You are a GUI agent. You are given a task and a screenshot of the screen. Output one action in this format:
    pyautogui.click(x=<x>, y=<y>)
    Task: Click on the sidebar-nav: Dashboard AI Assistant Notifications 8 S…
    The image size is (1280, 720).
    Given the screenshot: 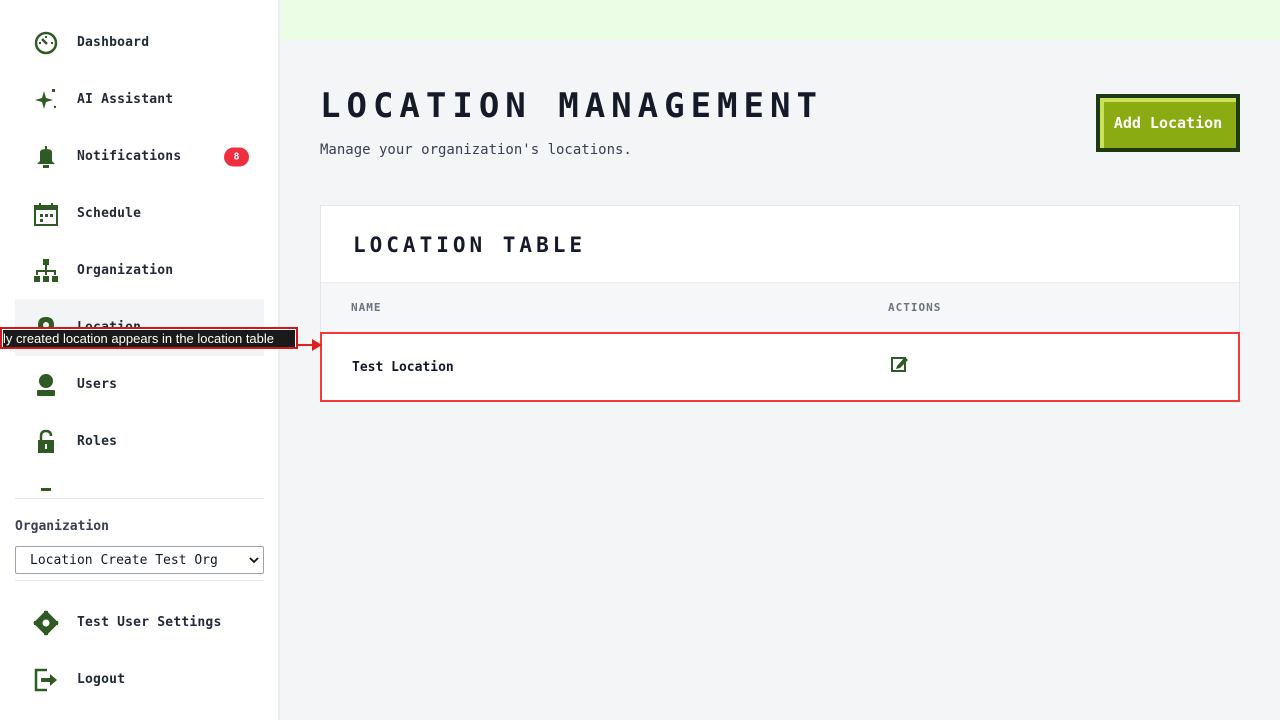 What is the action you would take?
    pyautogui.click(x=139, y=253)
    